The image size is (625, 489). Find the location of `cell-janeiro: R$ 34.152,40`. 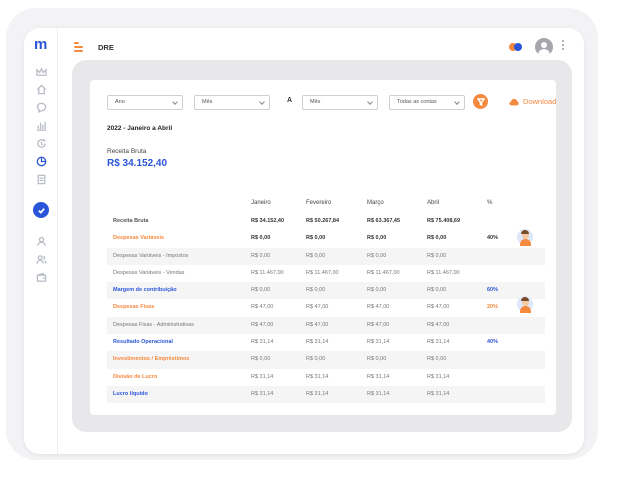

cell-janeiro: R$ 34.152,40 is located at coordinates (268, 221).